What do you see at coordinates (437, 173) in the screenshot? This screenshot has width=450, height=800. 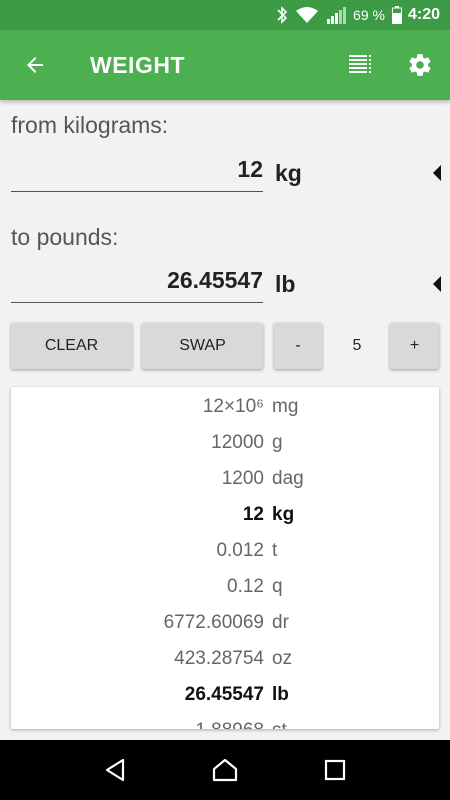 I see `from-unit-dropdown` at bounding box center [437, 173].